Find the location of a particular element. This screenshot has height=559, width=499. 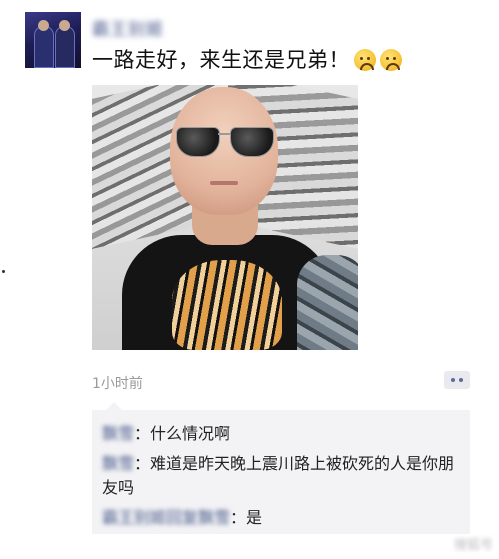

comment-text: 是 is located at coordinates (254, 517).